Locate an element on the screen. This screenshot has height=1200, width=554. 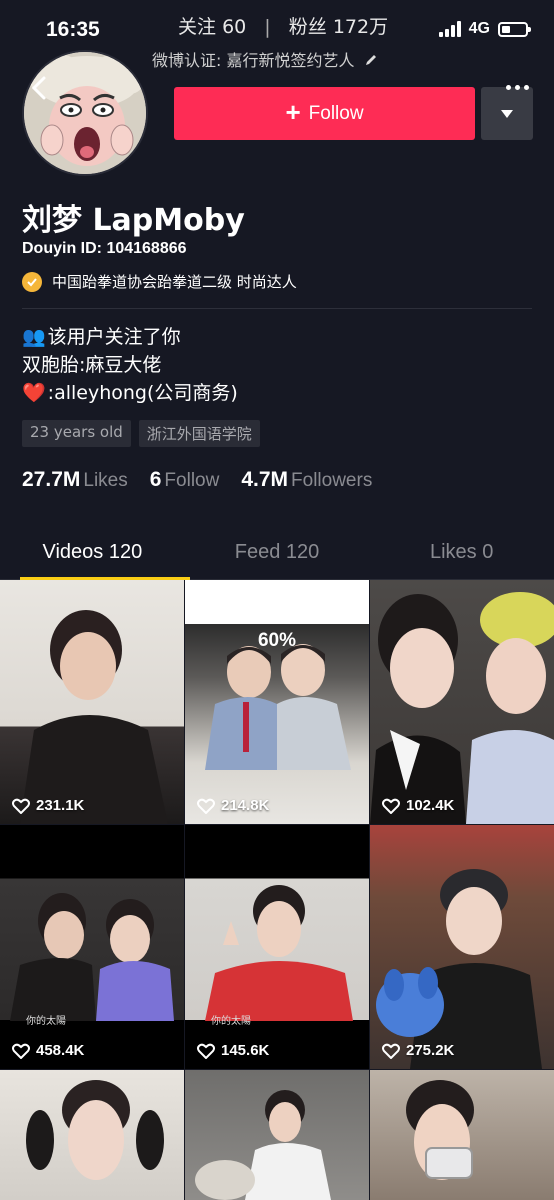
like-count-value: 214.8K is located at coordinates (245, 805).